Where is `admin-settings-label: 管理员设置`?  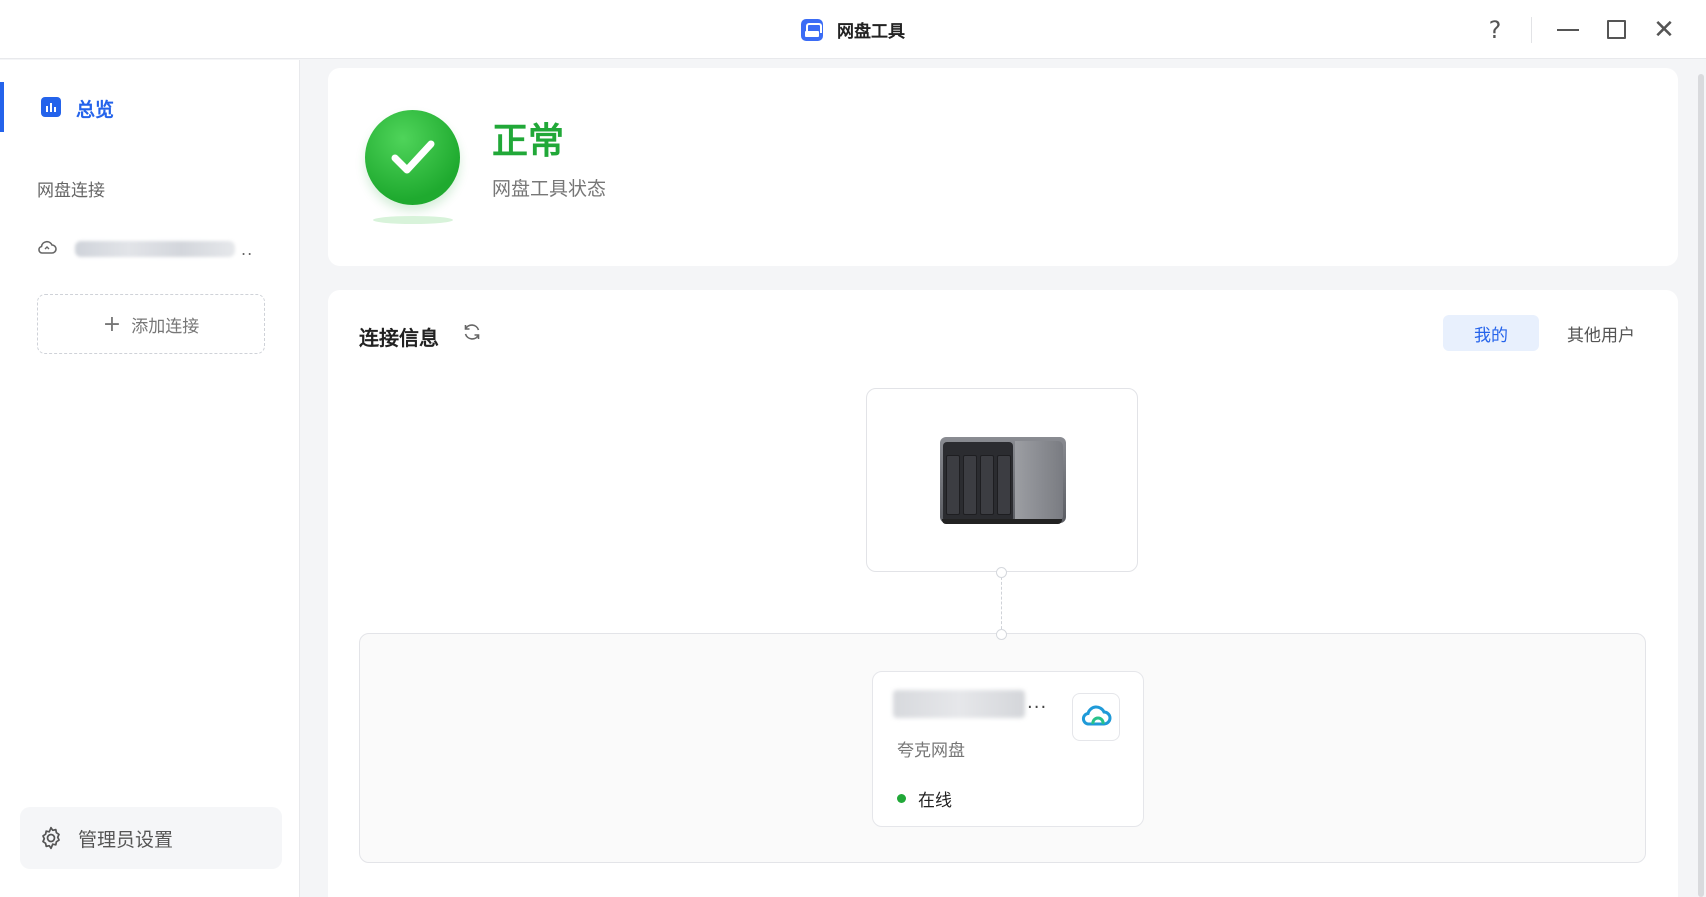 admin-settings-label: 管理员设置 is located at coordinates (126, 839).